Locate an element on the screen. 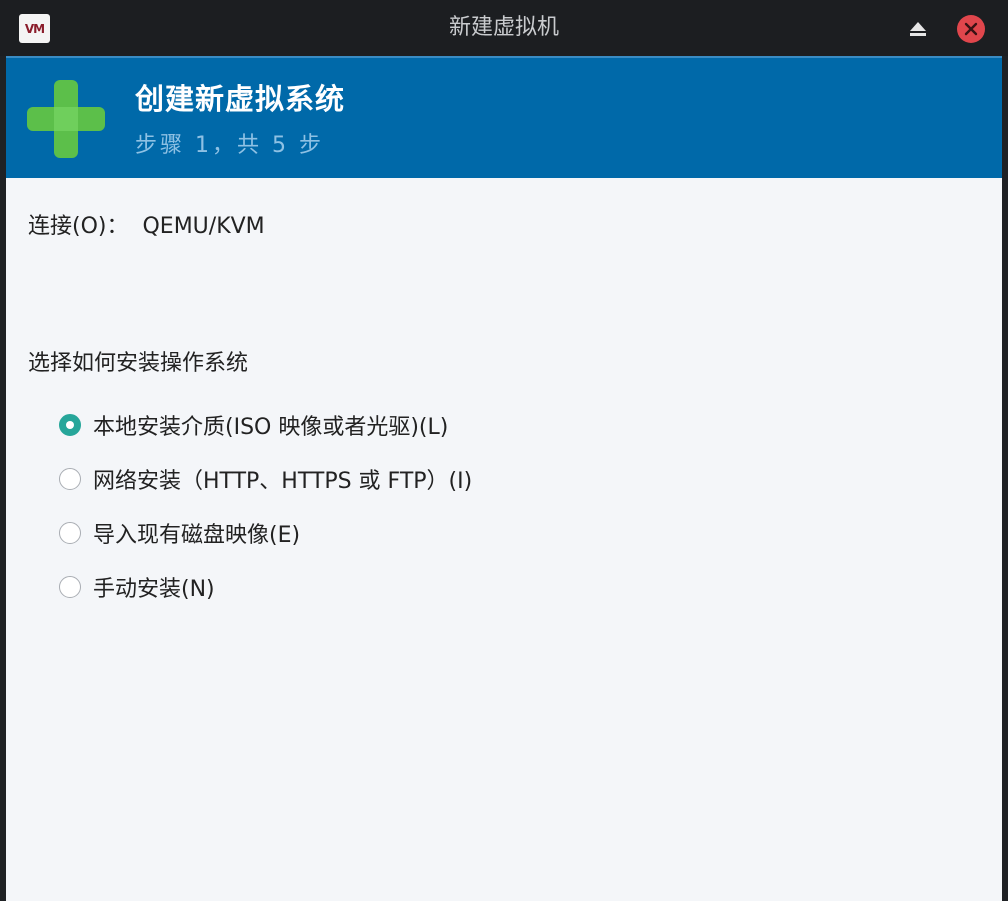 This screenshot has height=901, width=1008. close-icon is located at coordinates (971, 29).